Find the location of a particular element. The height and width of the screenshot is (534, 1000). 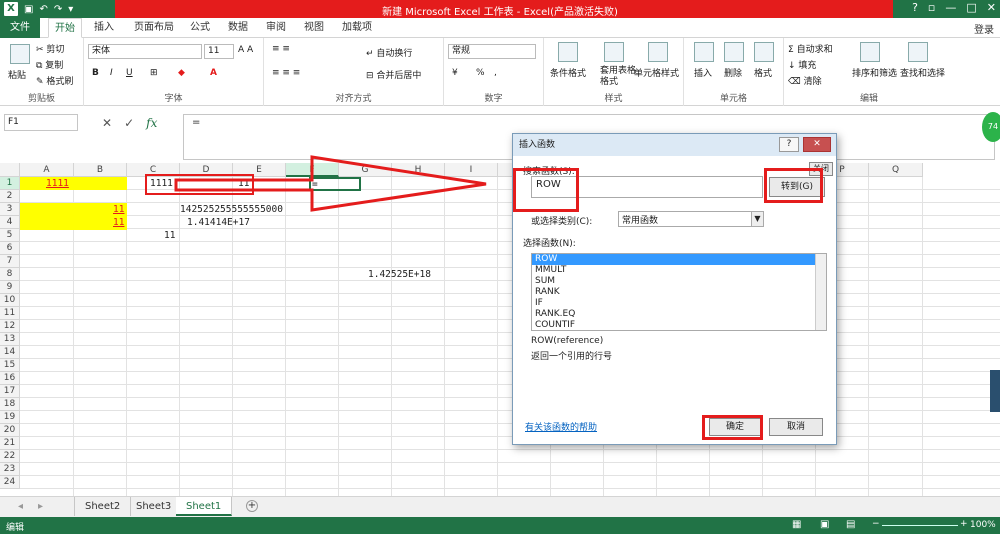

tab-addins: 加载项 is located at coordinates (357, 28).